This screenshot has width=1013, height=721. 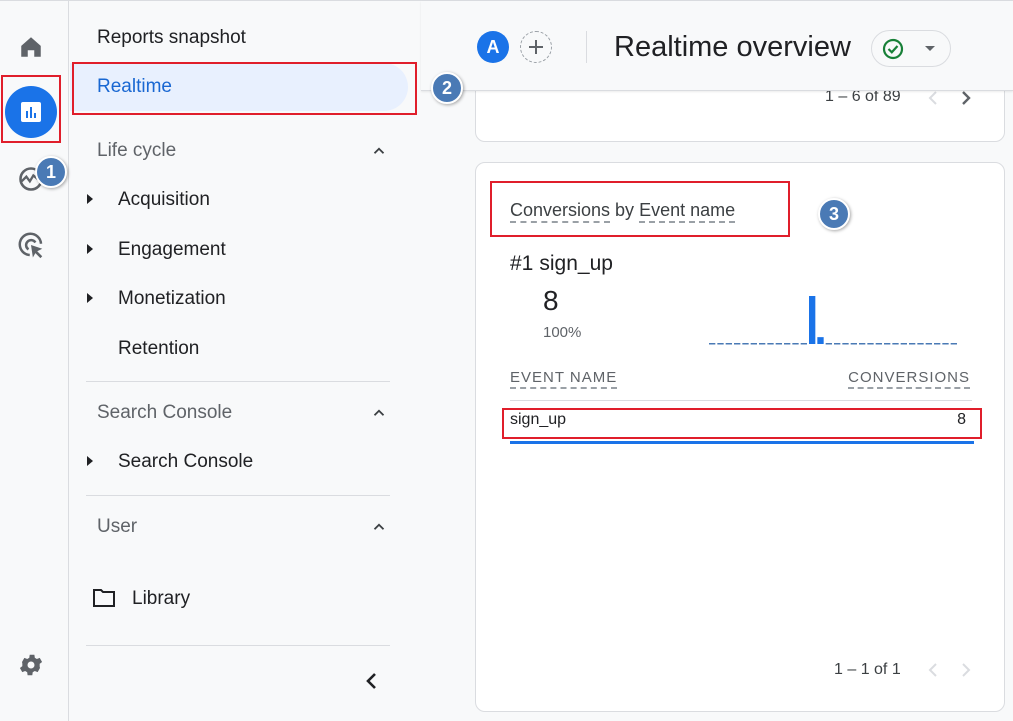 I want to click on rank-number: #1, so click(x=522, y=263).